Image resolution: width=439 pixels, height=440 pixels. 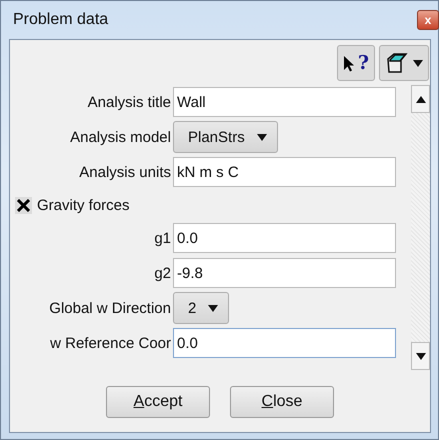 I want to click on scrollbar, so click(x=420, y=227).